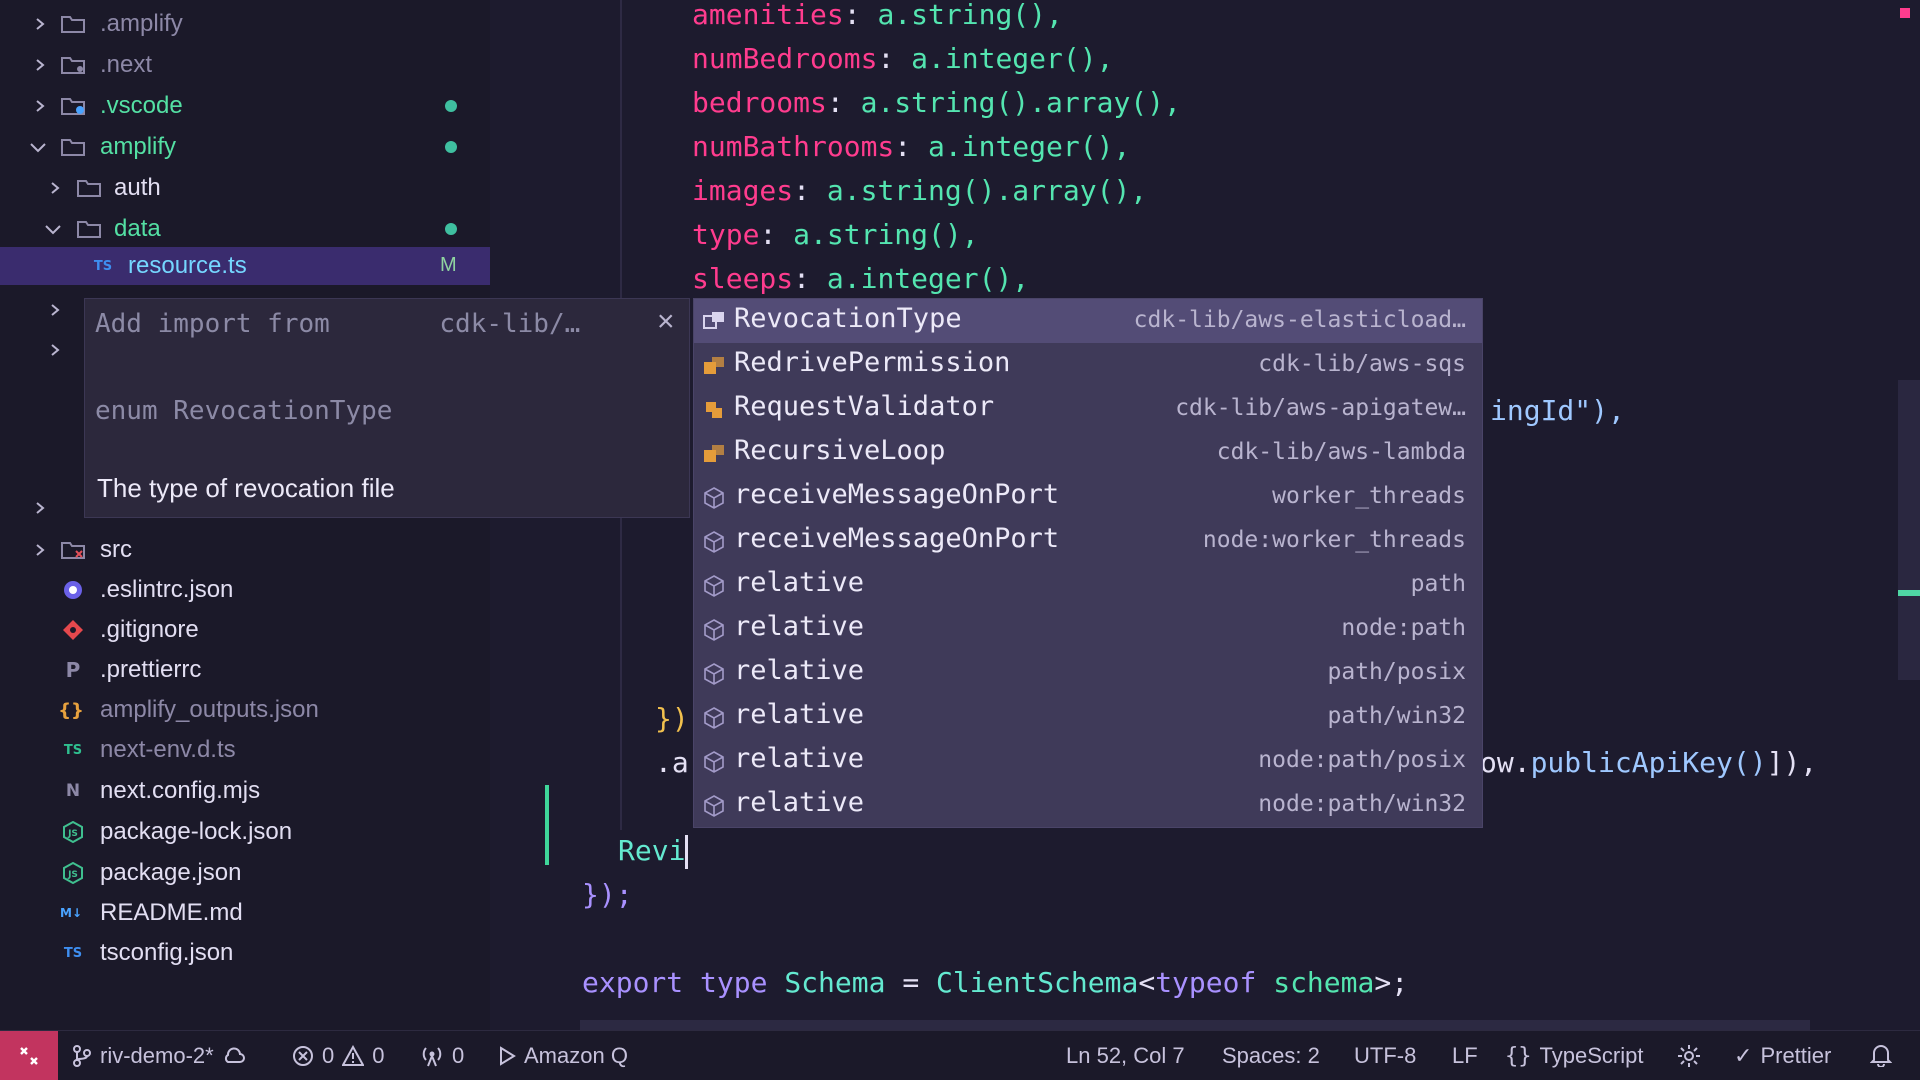 Image resolution: width=1920 pixels, height=1080 pixels. Describe the element at coordinates (911, 146) in the screenshot. I see `code-line: numBathrooms: a.integer(),` at that location.